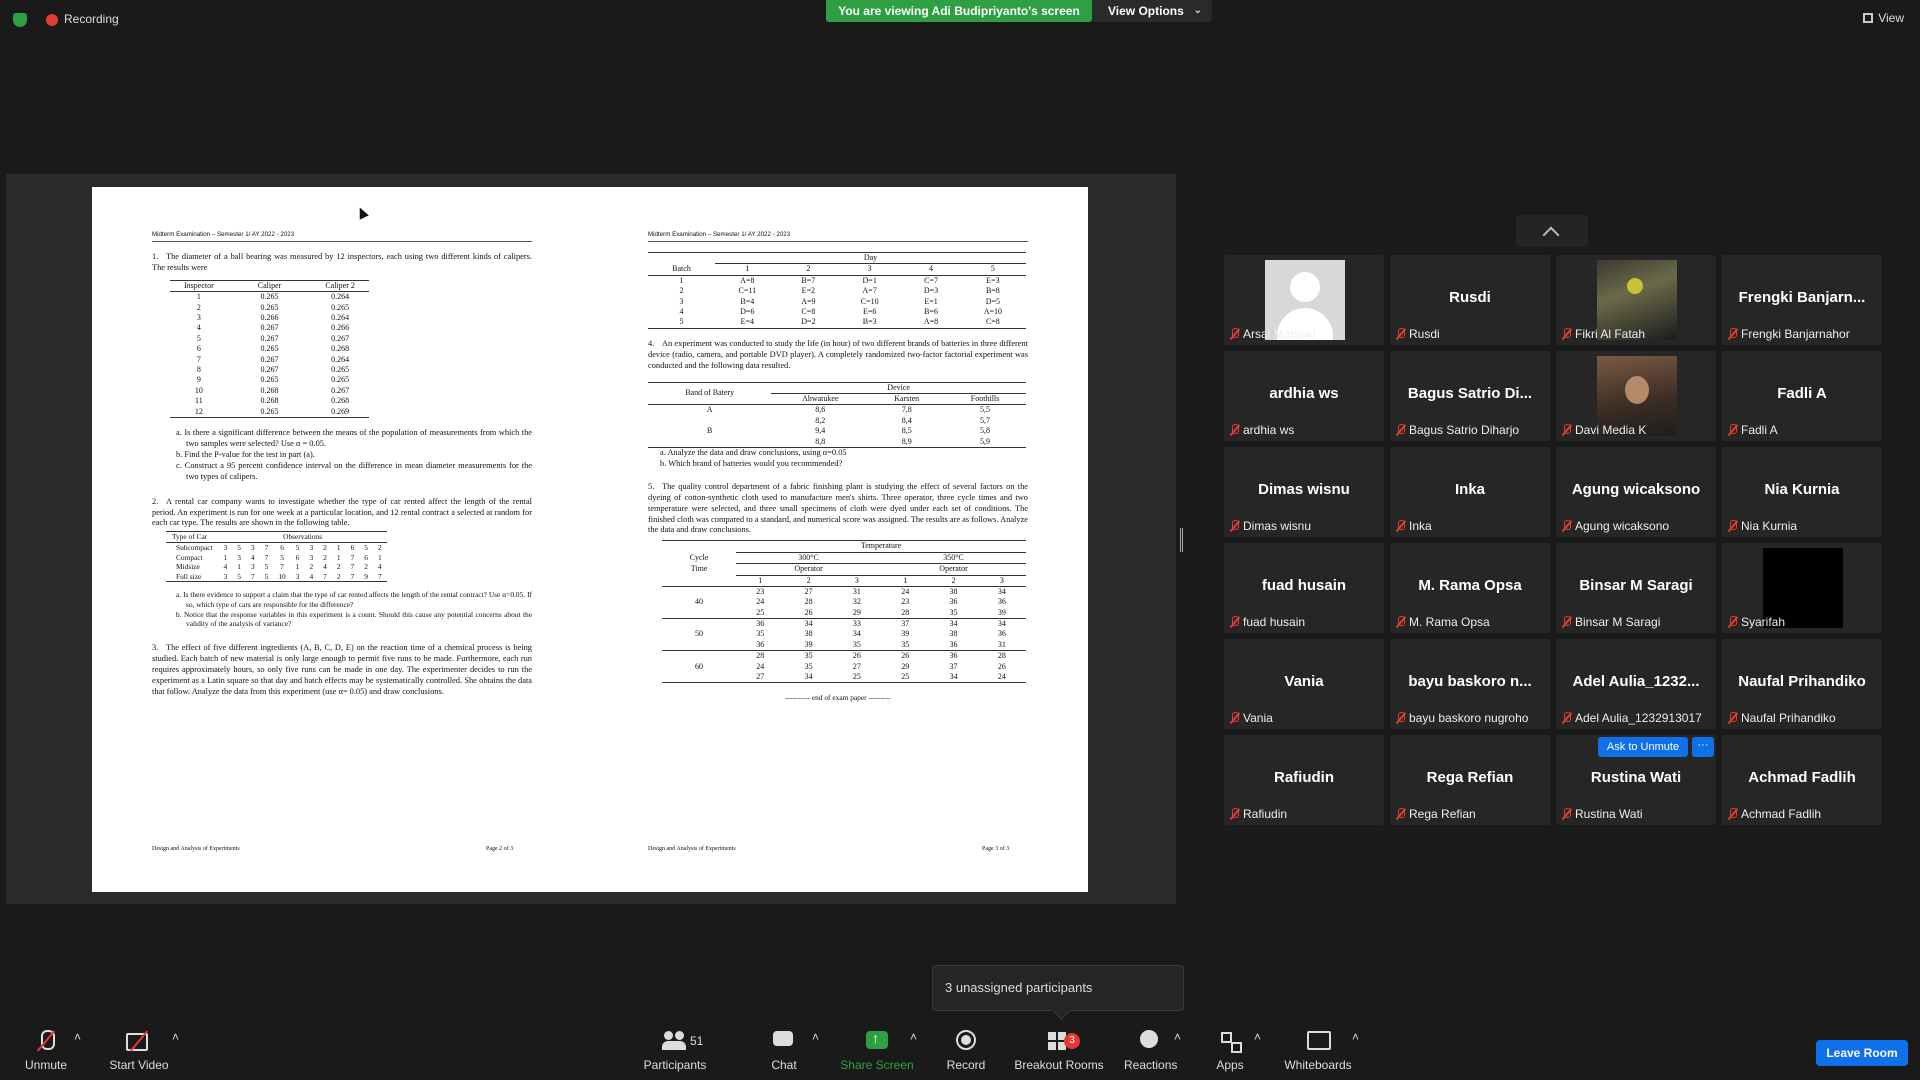 The image size is (1920, 1080). I want to click on participant-tile: Dimas wisnu Dimas wisnu, so click(1304, 492).